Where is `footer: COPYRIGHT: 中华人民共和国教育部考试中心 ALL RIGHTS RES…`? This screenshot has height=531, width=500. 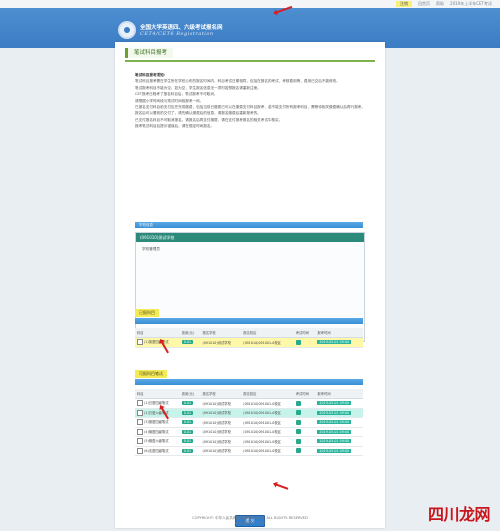
footer: COPYRIGHT: 中华人民共和国教育部考试中心 ALL RIGHTS RES… is located at coordinates (250, 521).